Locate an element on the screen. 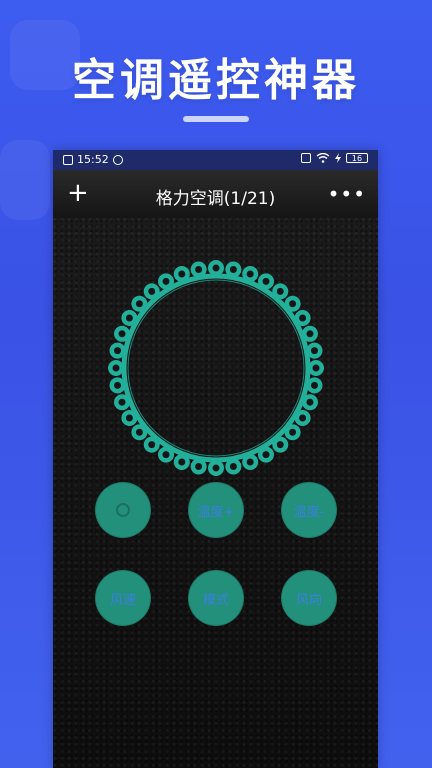 Image resolution: width=432 pixels, height=768 pixels. banner-underline is located at coordinates (216, 119).